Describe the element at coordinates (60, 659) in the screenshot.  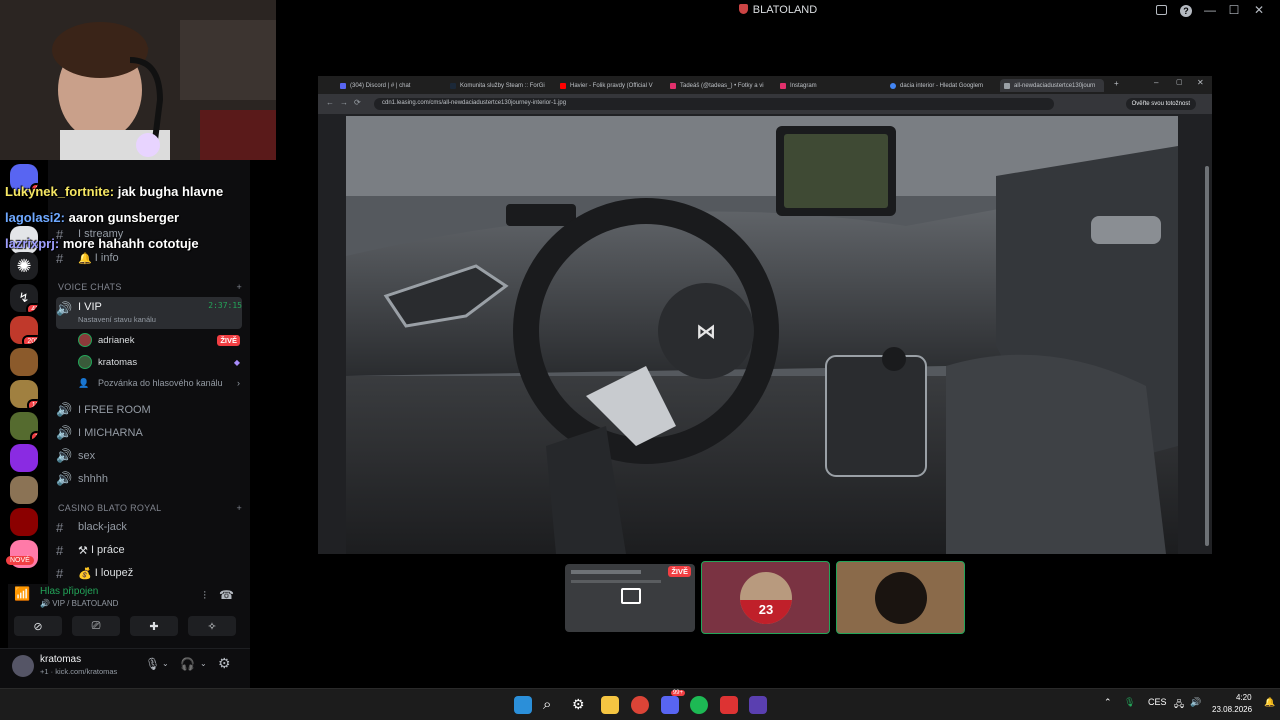
I see `user-name: kratomas` at that location.